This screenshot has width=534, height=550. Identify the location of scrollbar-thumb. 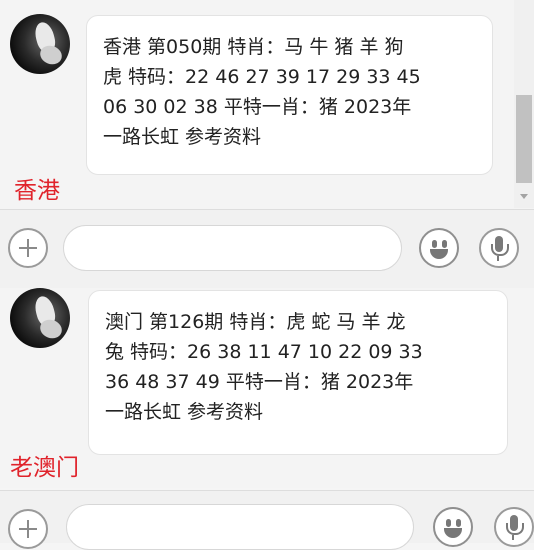
(524, 139).